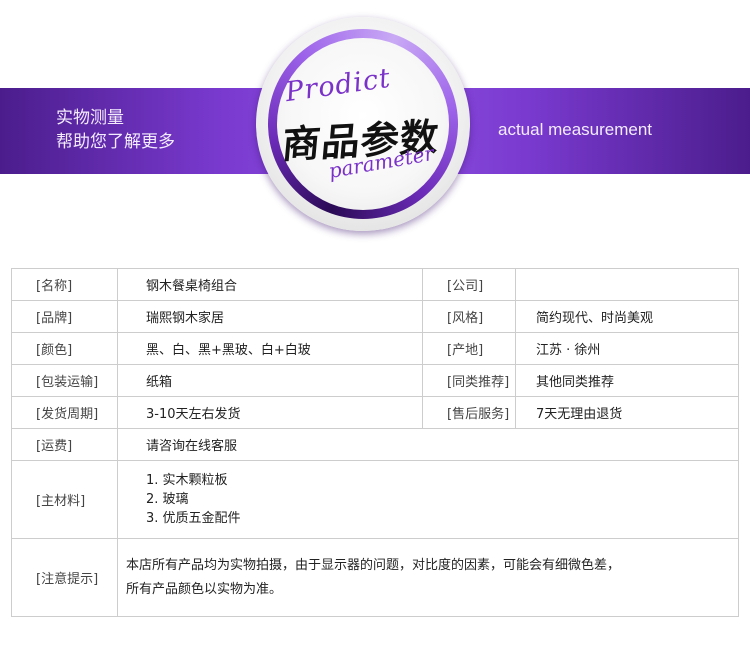  What do you see at coordinates (64, 412) in the screenshot?
I see `param-label: [发货周期]` at bounding box center [64, 412].